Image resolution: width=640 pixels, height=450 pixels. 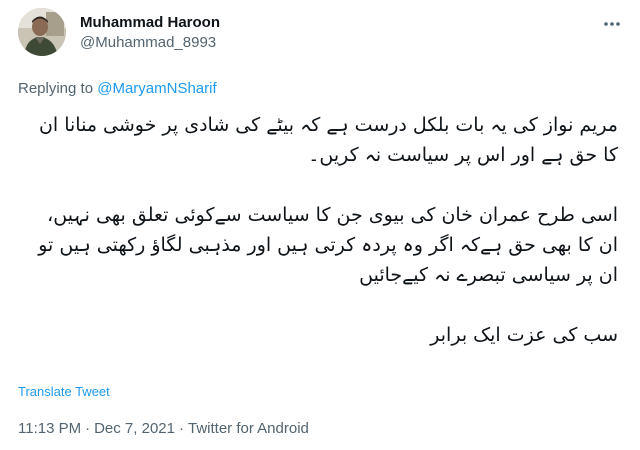 What do you see at coordinates (156, 88) in the screenshot?
I see `reply-mention-link: @MaryamNSharif` at bounding box center [156, 88].